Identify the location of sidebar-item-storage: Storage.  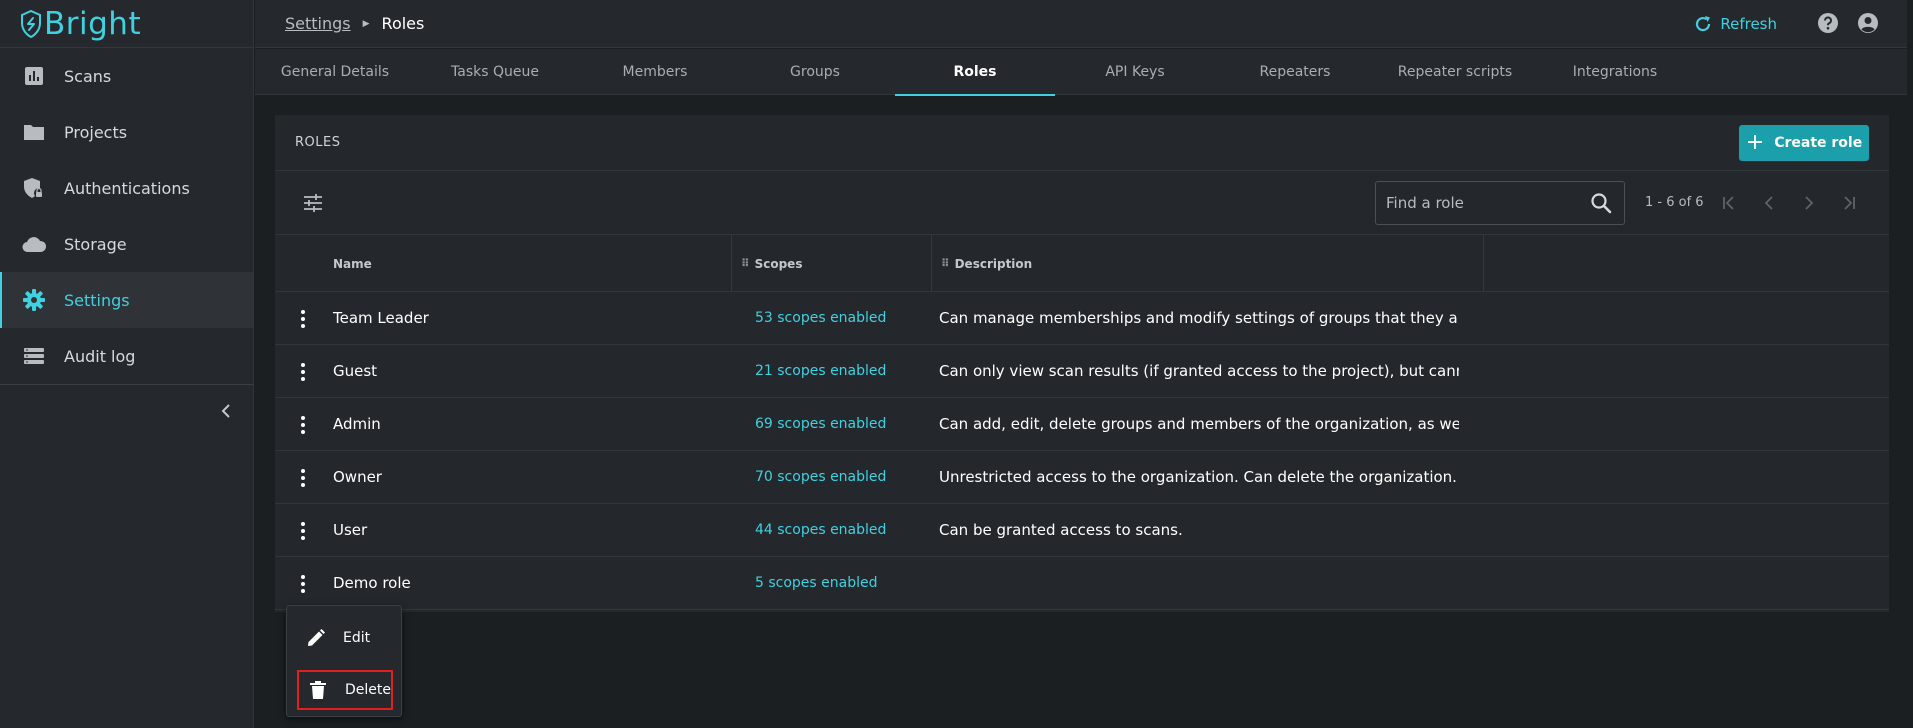
(126, 244).